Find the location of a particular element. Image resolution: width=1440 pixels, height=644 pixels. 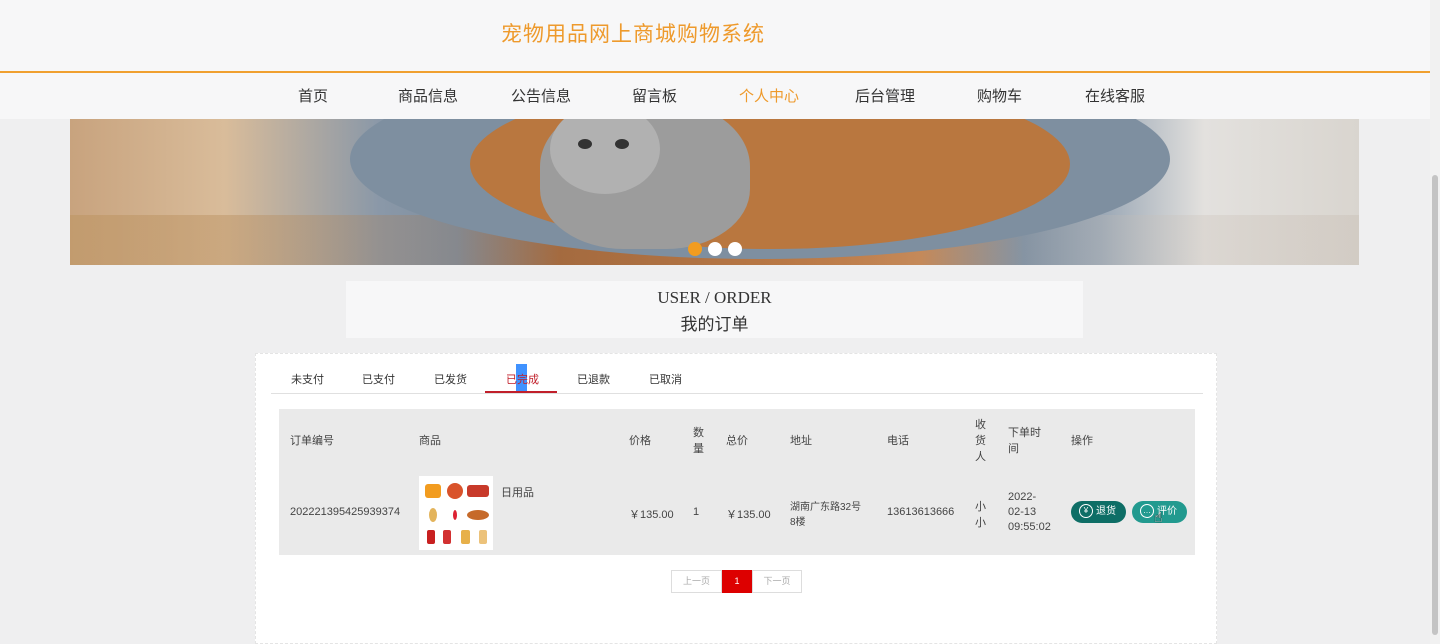

tab-completed: 已完成 is located at coordinates (522, 379).